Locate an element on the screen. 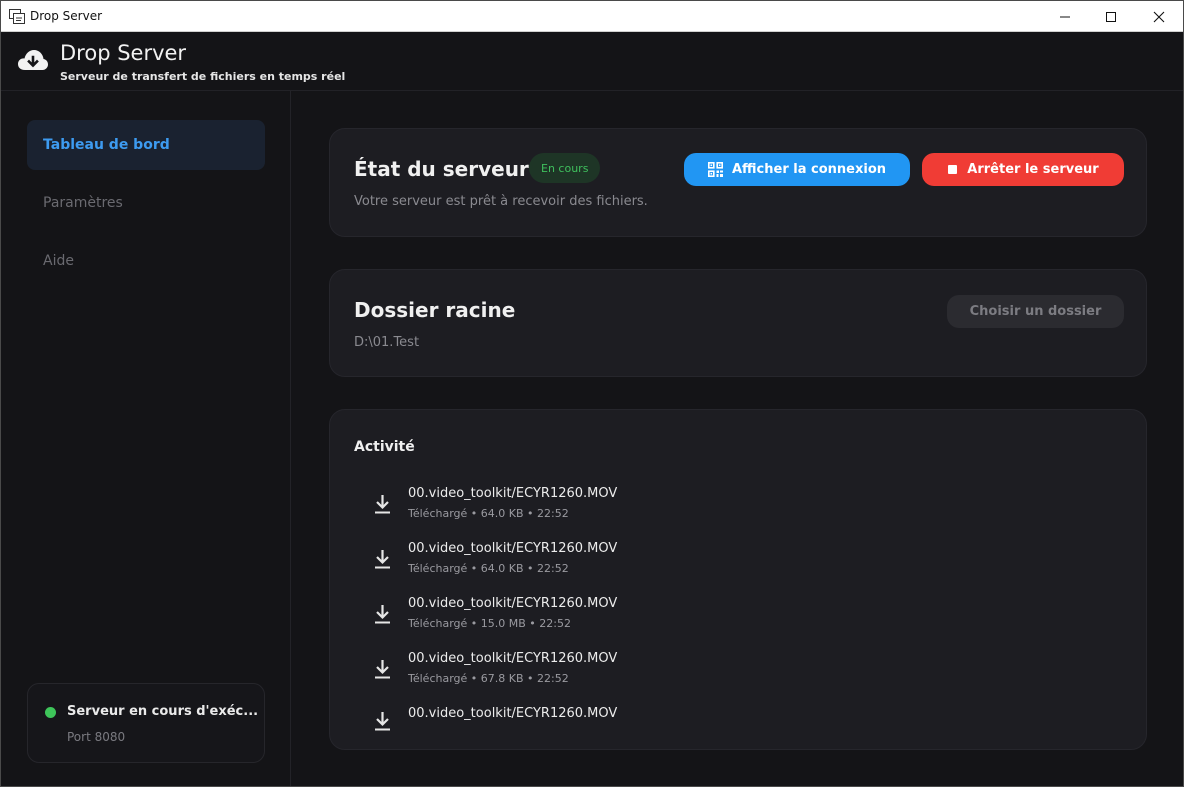  close-button is located at coordinates (1159, 16).